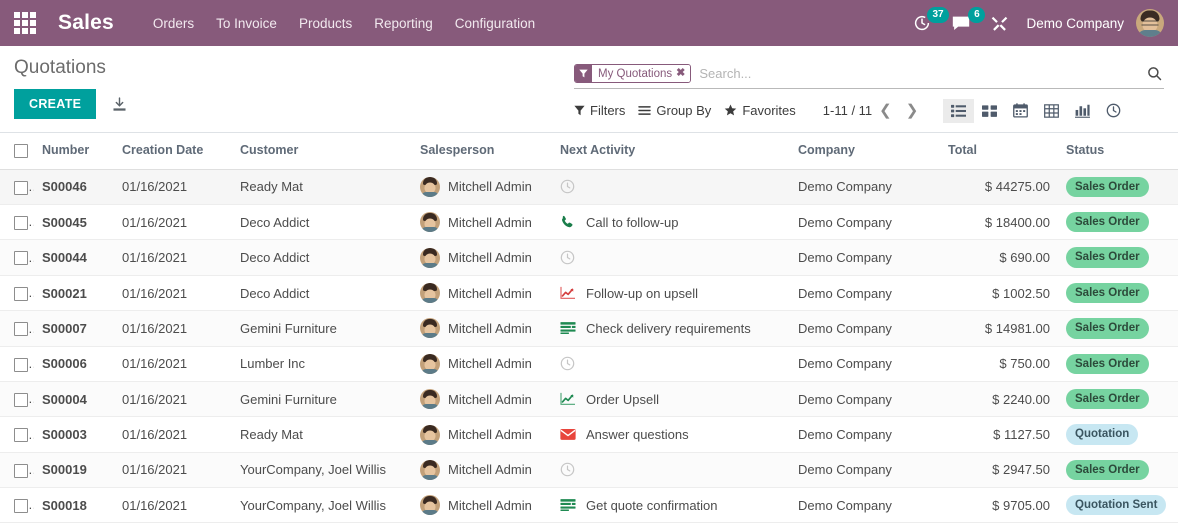  I want to click on chart-line-red-icon, so click(568, 293).